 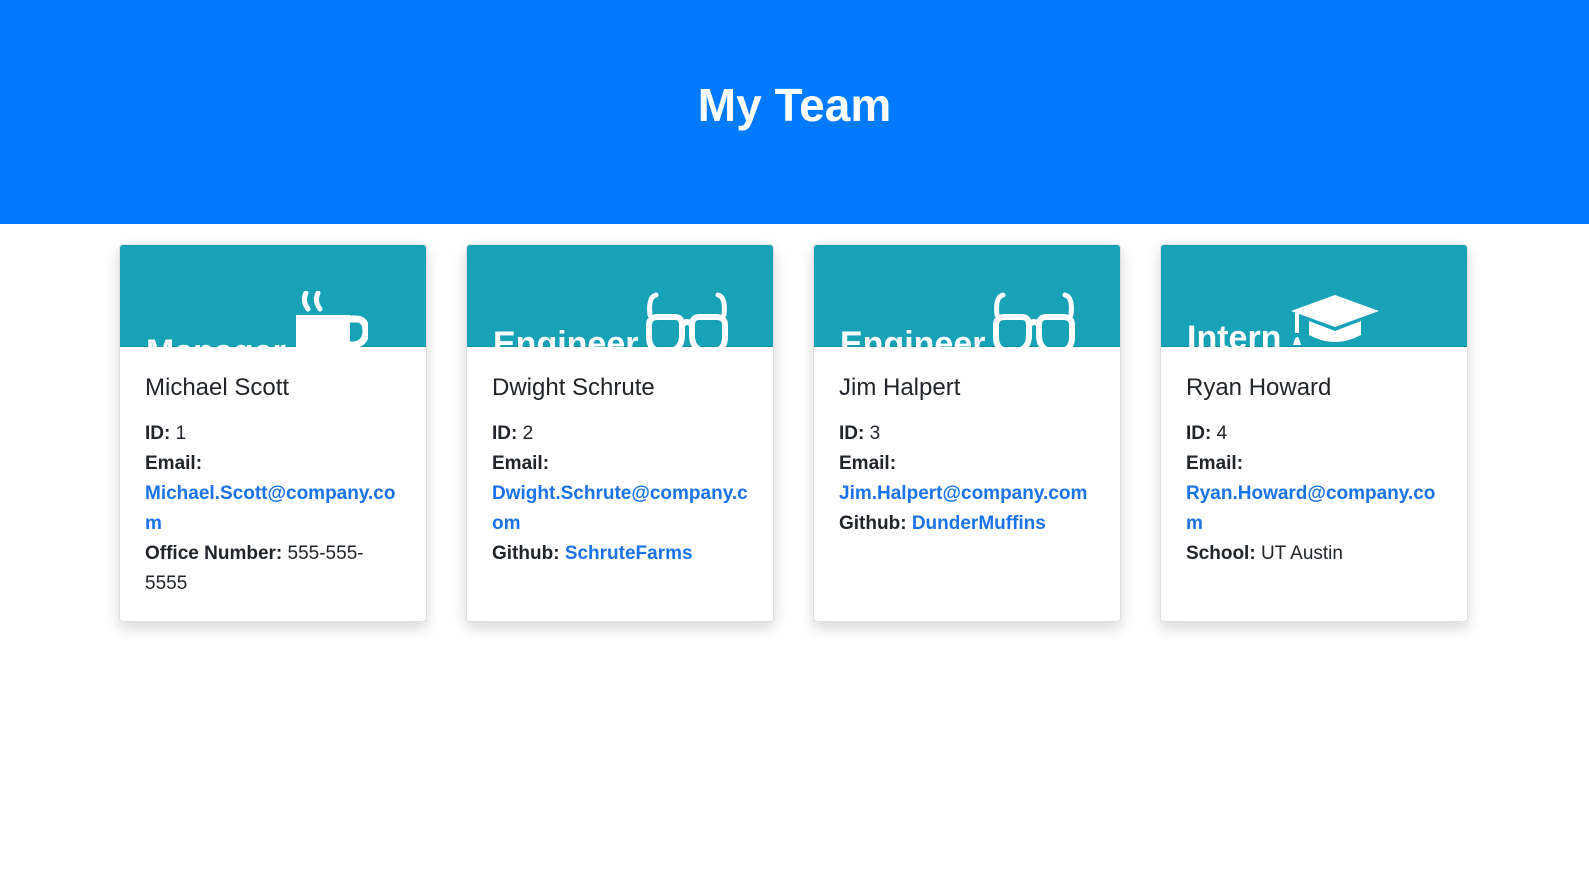 I want to click on card-header: Intern, so click(x=1314, y=301).